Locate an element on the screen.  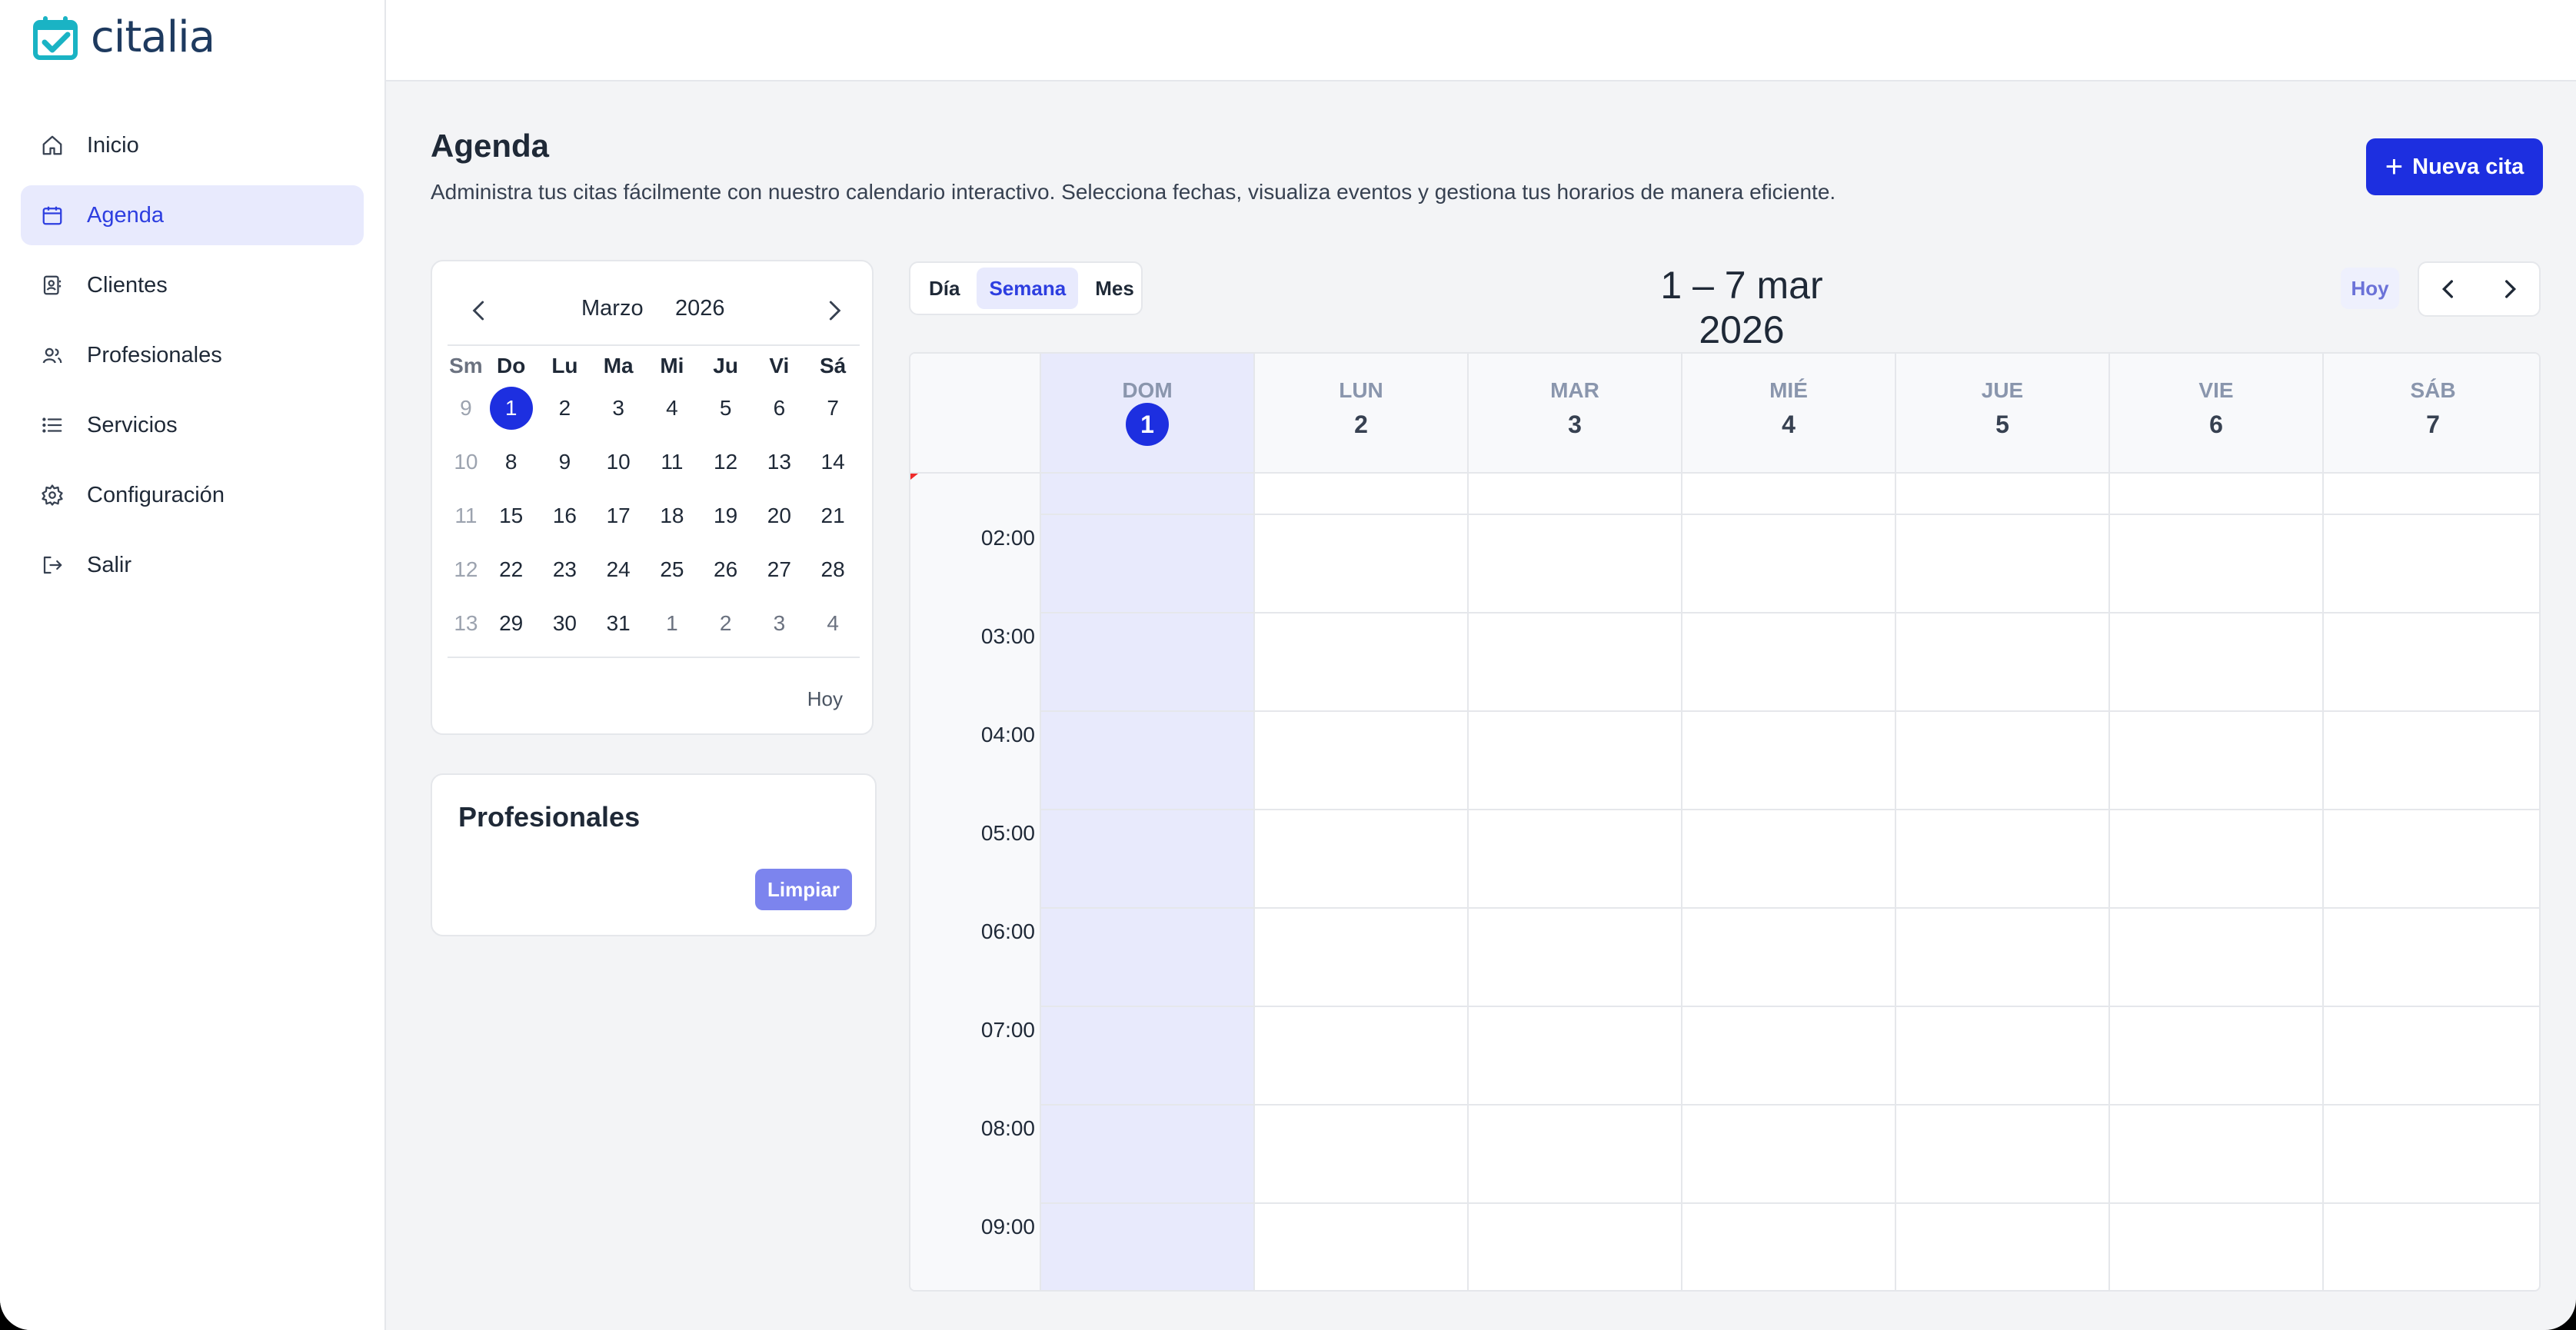
professionals-title: Profesionales is located at coordinates (549, 817).